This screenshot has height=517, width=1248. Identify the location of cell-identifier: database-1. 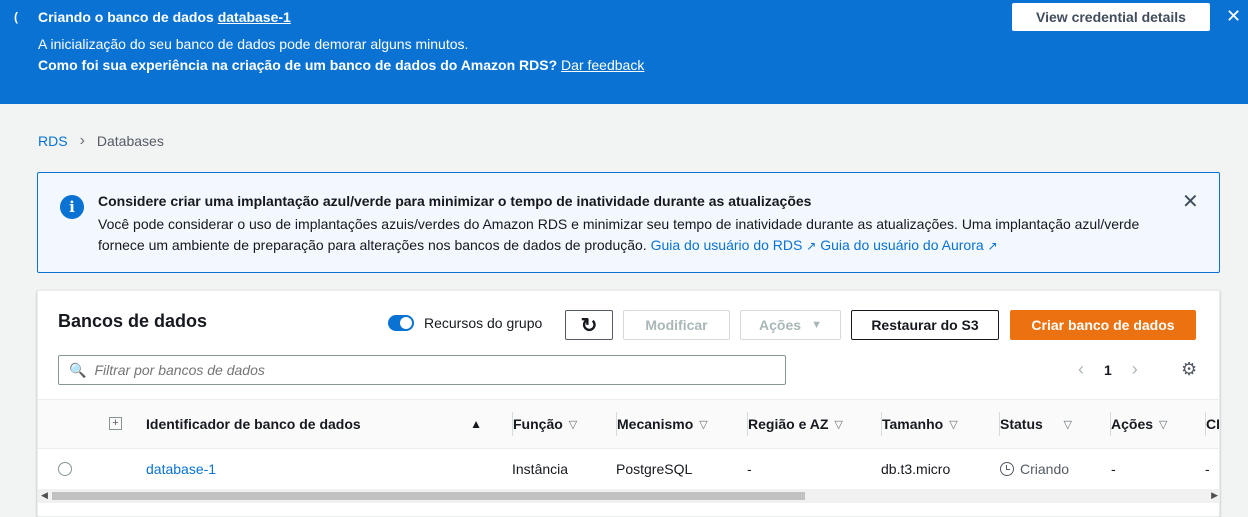
(181, 469).